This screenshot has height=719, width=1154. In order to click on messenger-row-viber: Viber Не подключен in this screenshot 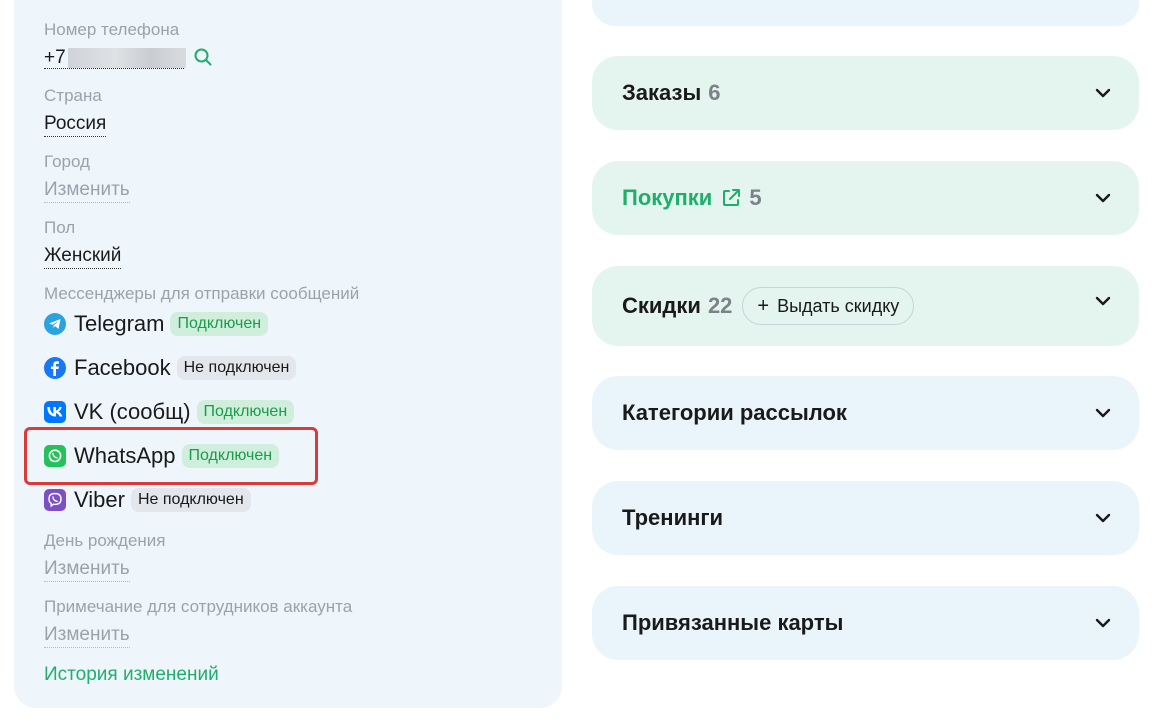, I will do `click(147, 500)`.